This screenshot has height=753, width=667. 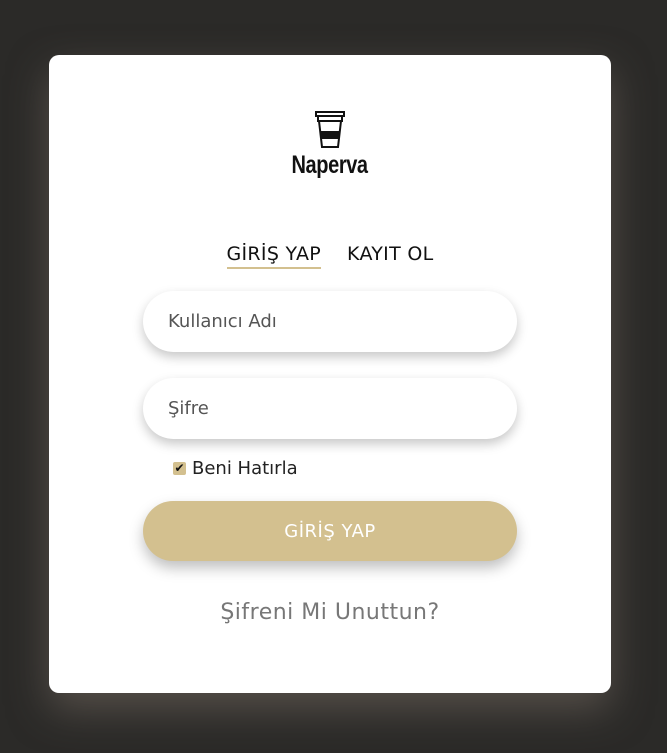 I want to click on brand-name: Naperva, so click(x=330, y=165).